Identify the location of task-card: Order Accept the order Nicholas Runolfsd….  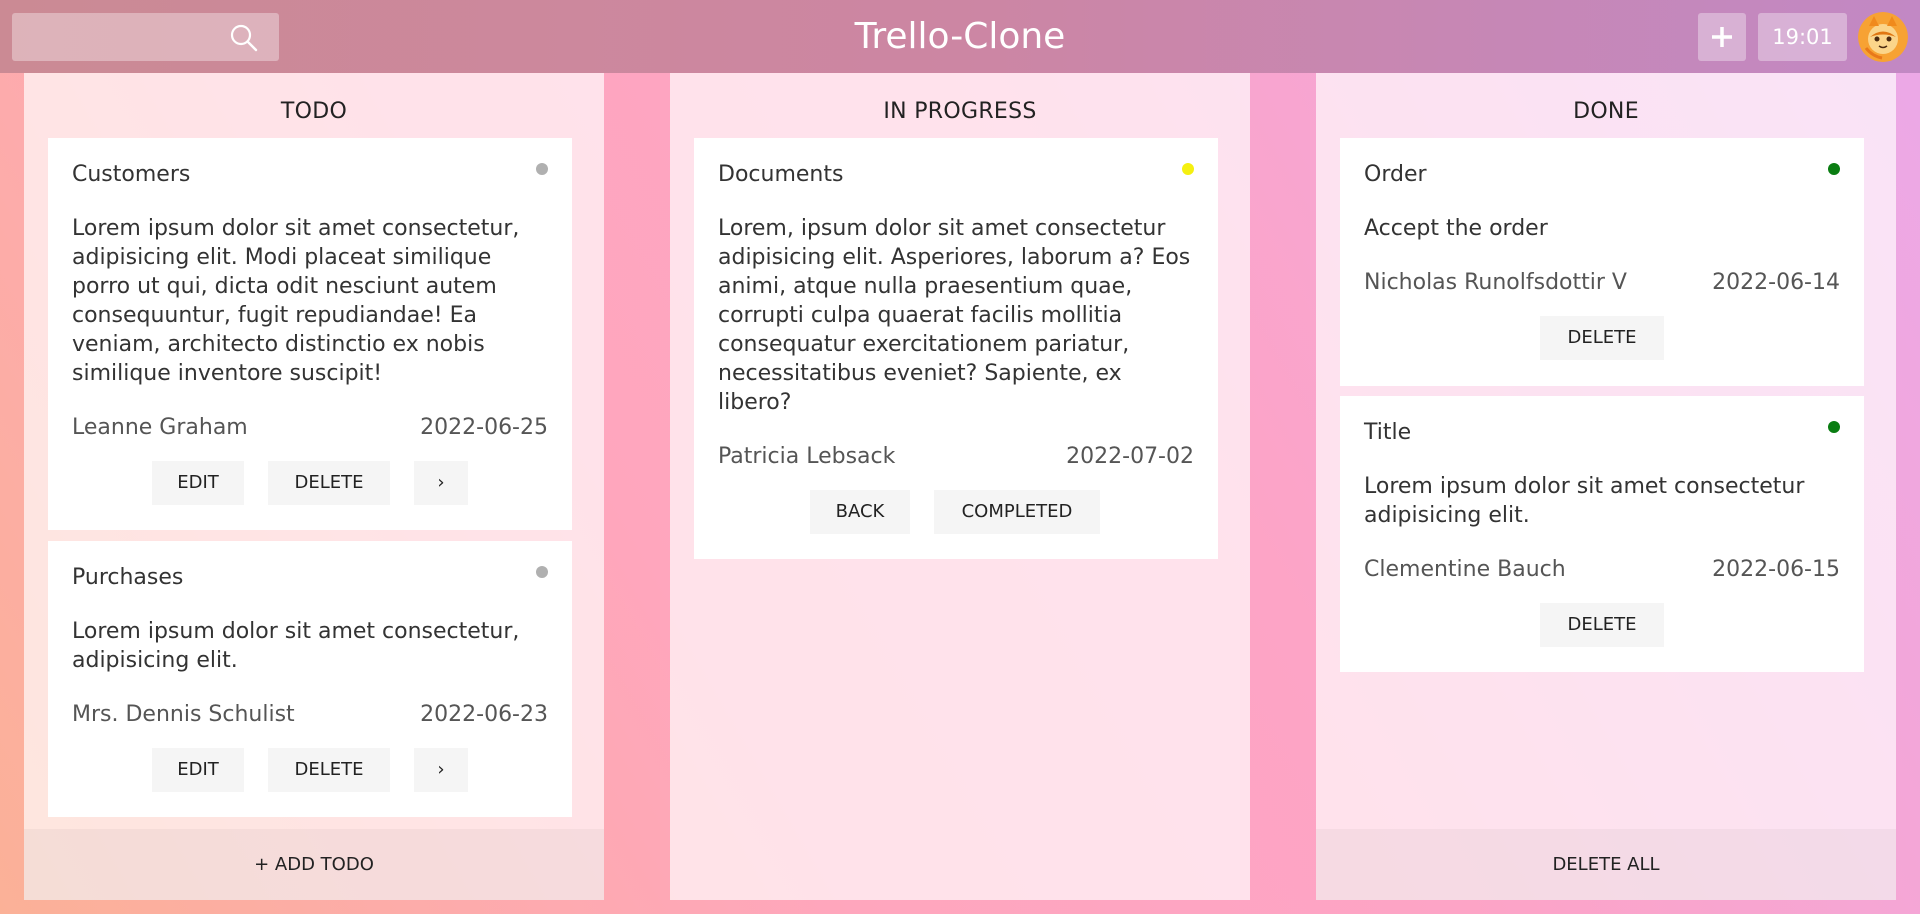
(1602, 262).